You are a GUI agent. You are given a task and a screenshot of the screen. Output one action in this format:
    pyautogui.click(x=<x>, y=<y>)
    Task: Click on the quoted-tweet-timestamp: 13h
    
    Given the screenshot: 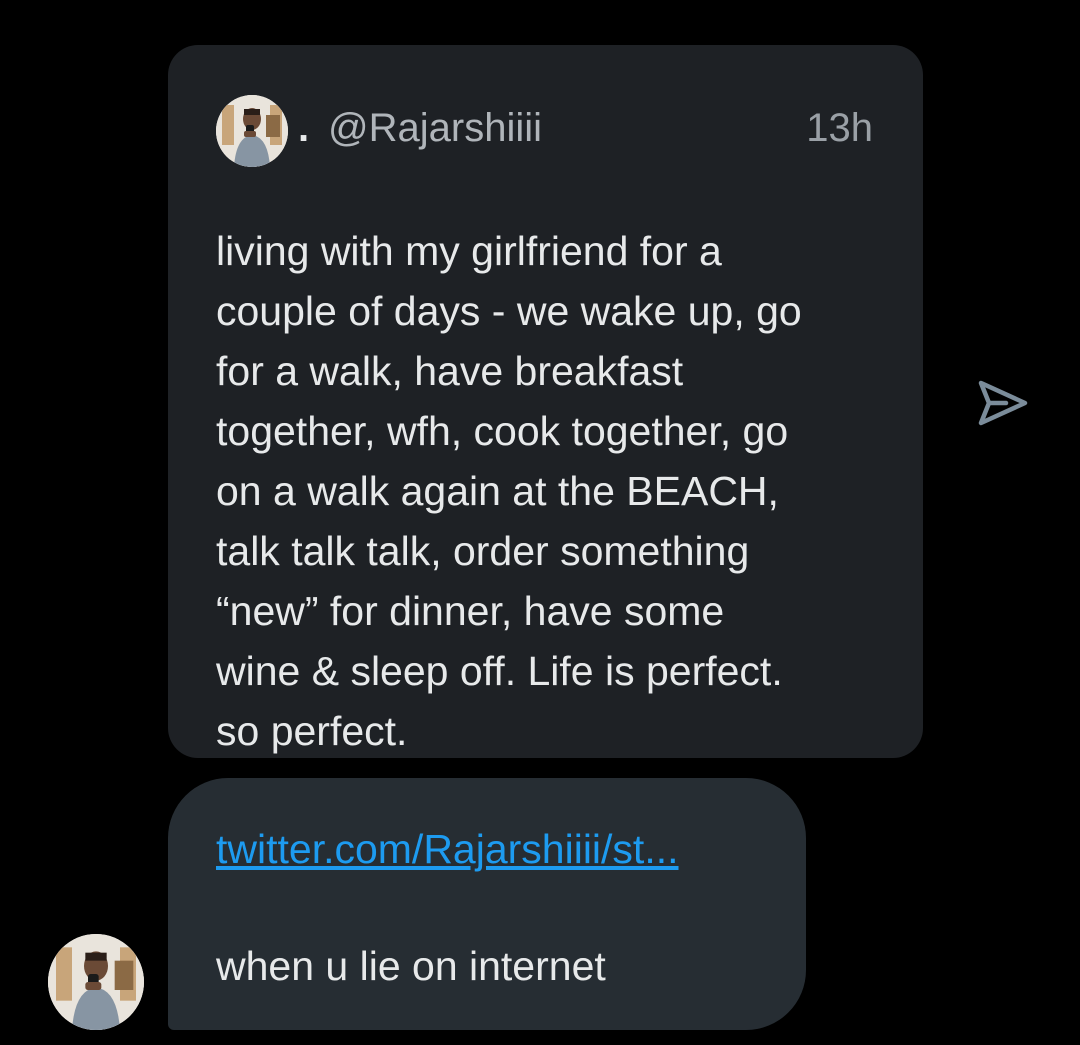 What is the action you would take?
    pyautogui.click(x=839, y=128)
    